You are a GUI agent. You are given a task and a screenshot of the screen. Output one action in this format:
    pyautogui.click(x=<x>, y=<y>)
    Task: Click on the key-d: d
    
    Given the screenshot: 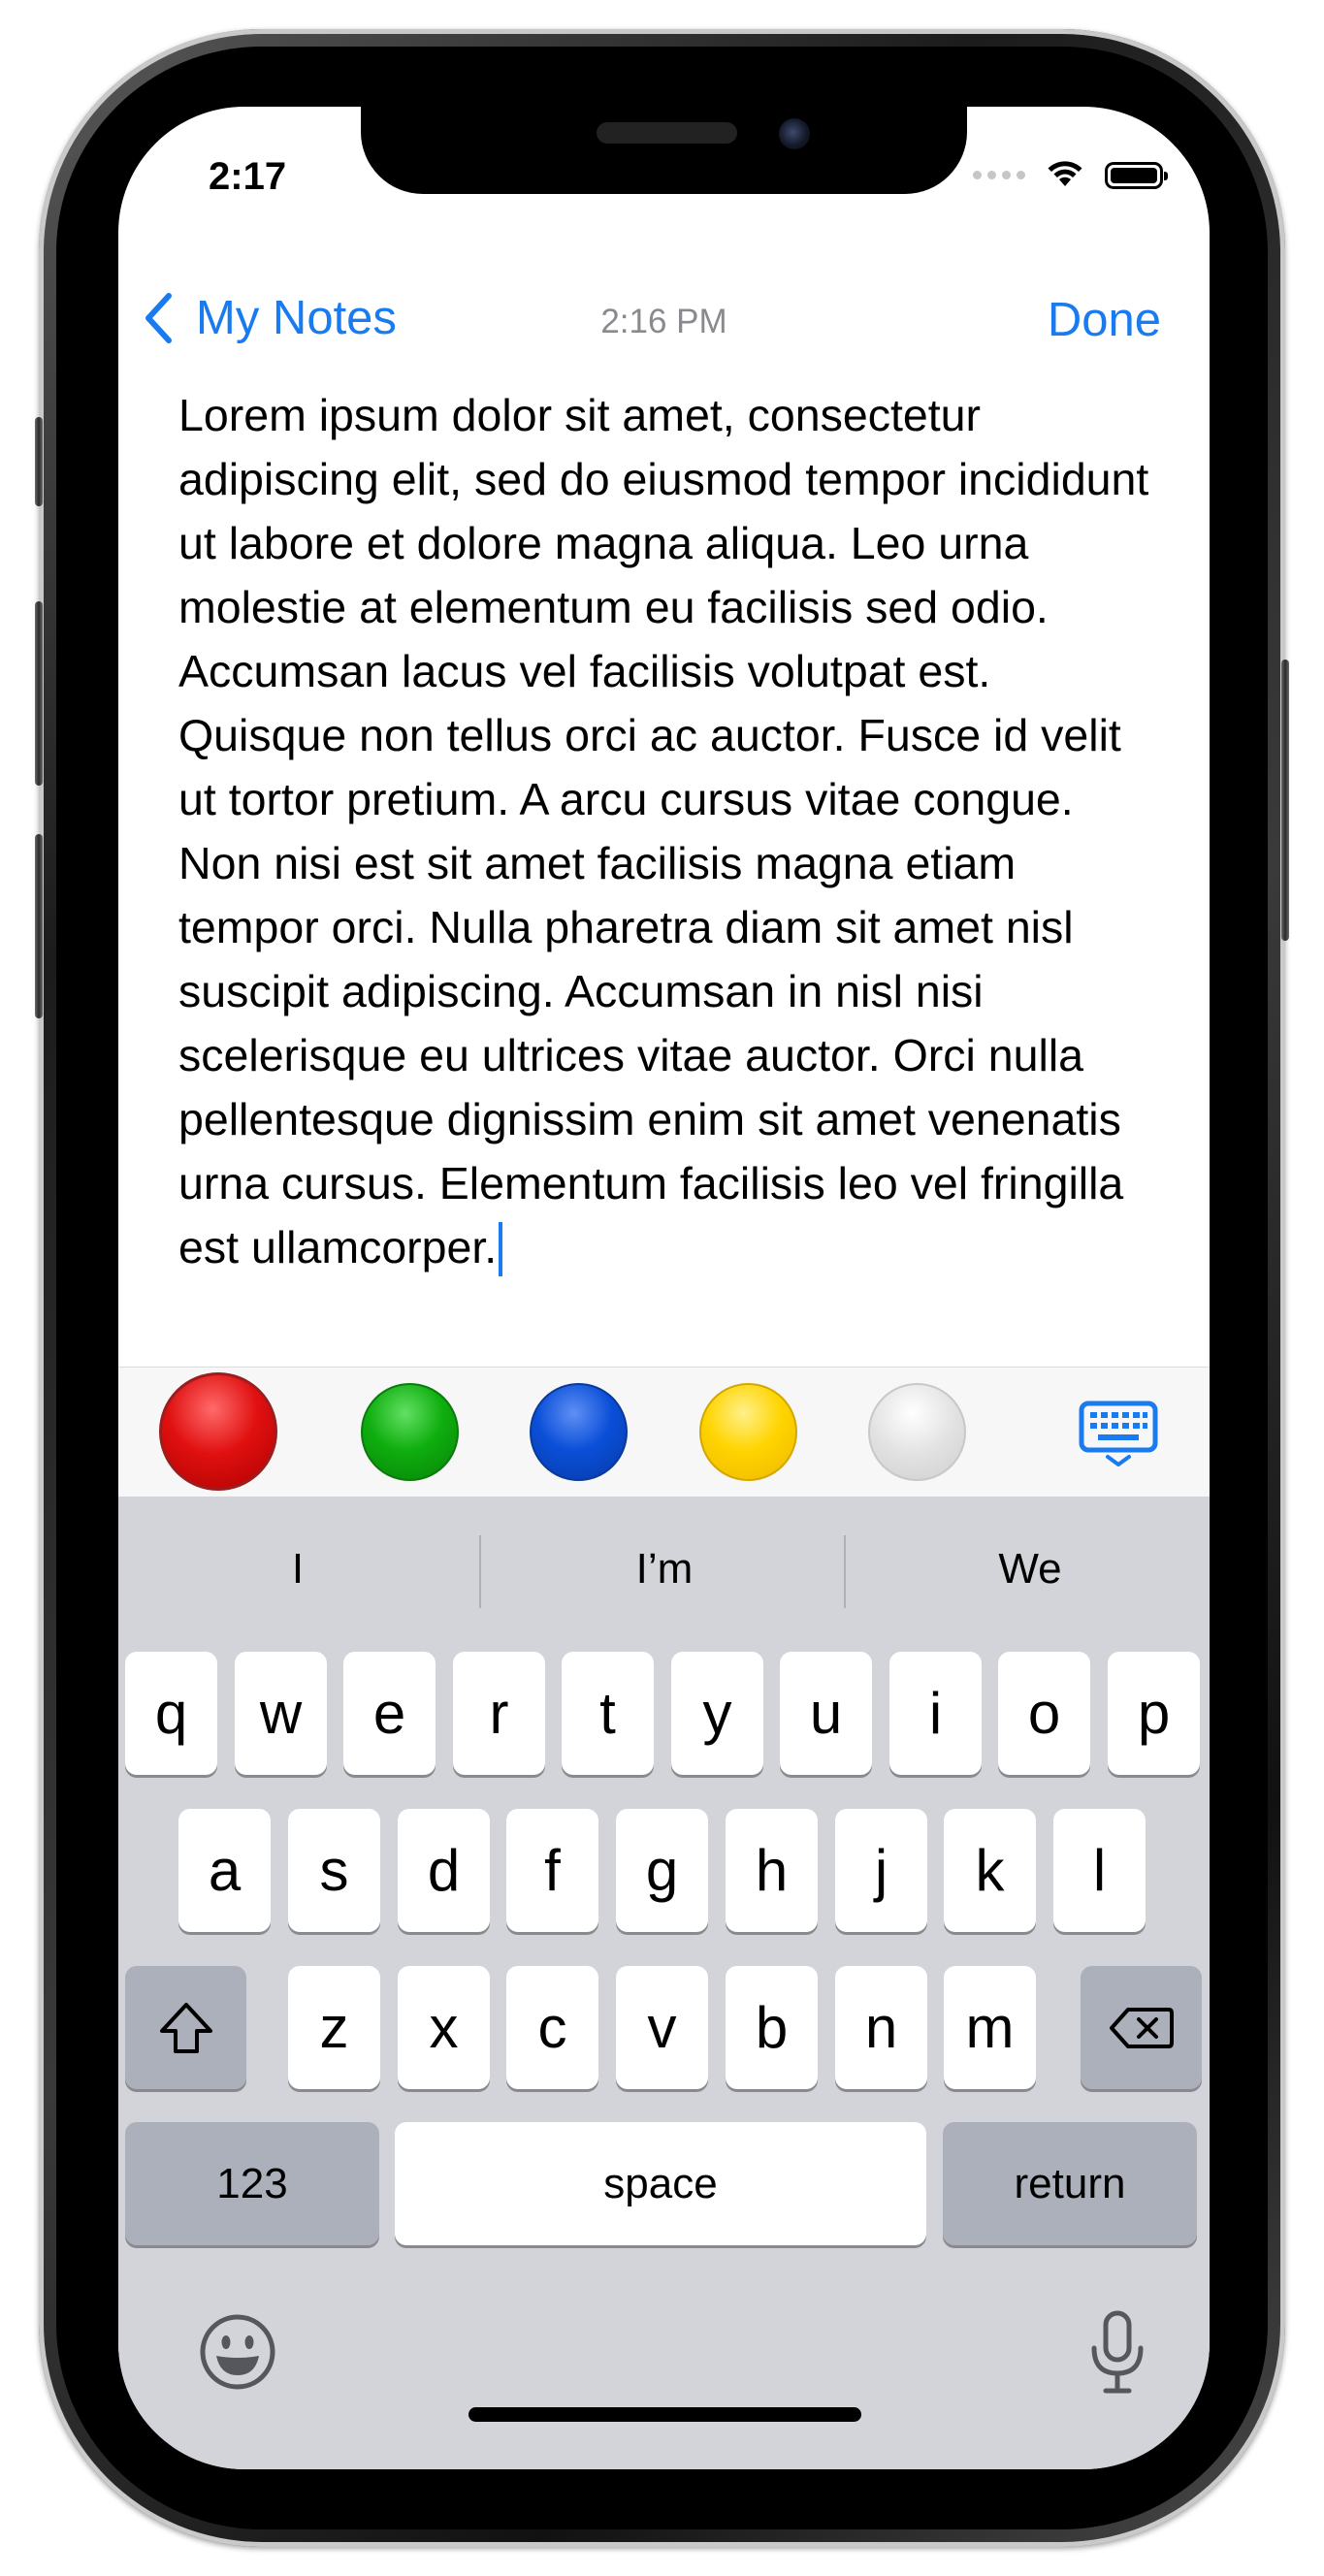 What is the action you would take?
    pyautogui.click(x=444, y=1870)
    